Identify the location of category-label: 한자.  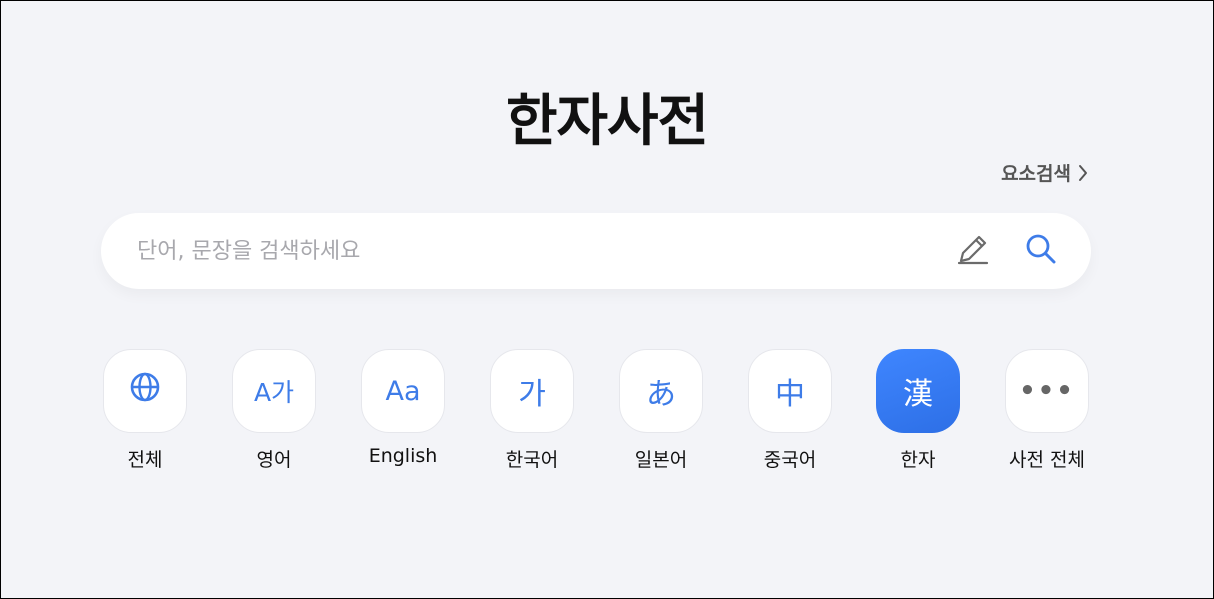
(918, 460).